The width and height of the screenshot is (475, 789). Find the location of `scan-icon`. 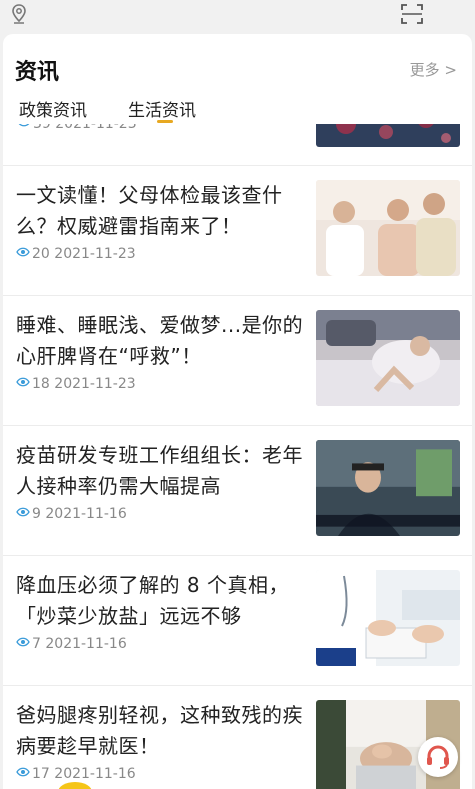

scan-icon is located at coordinates (412, 14).